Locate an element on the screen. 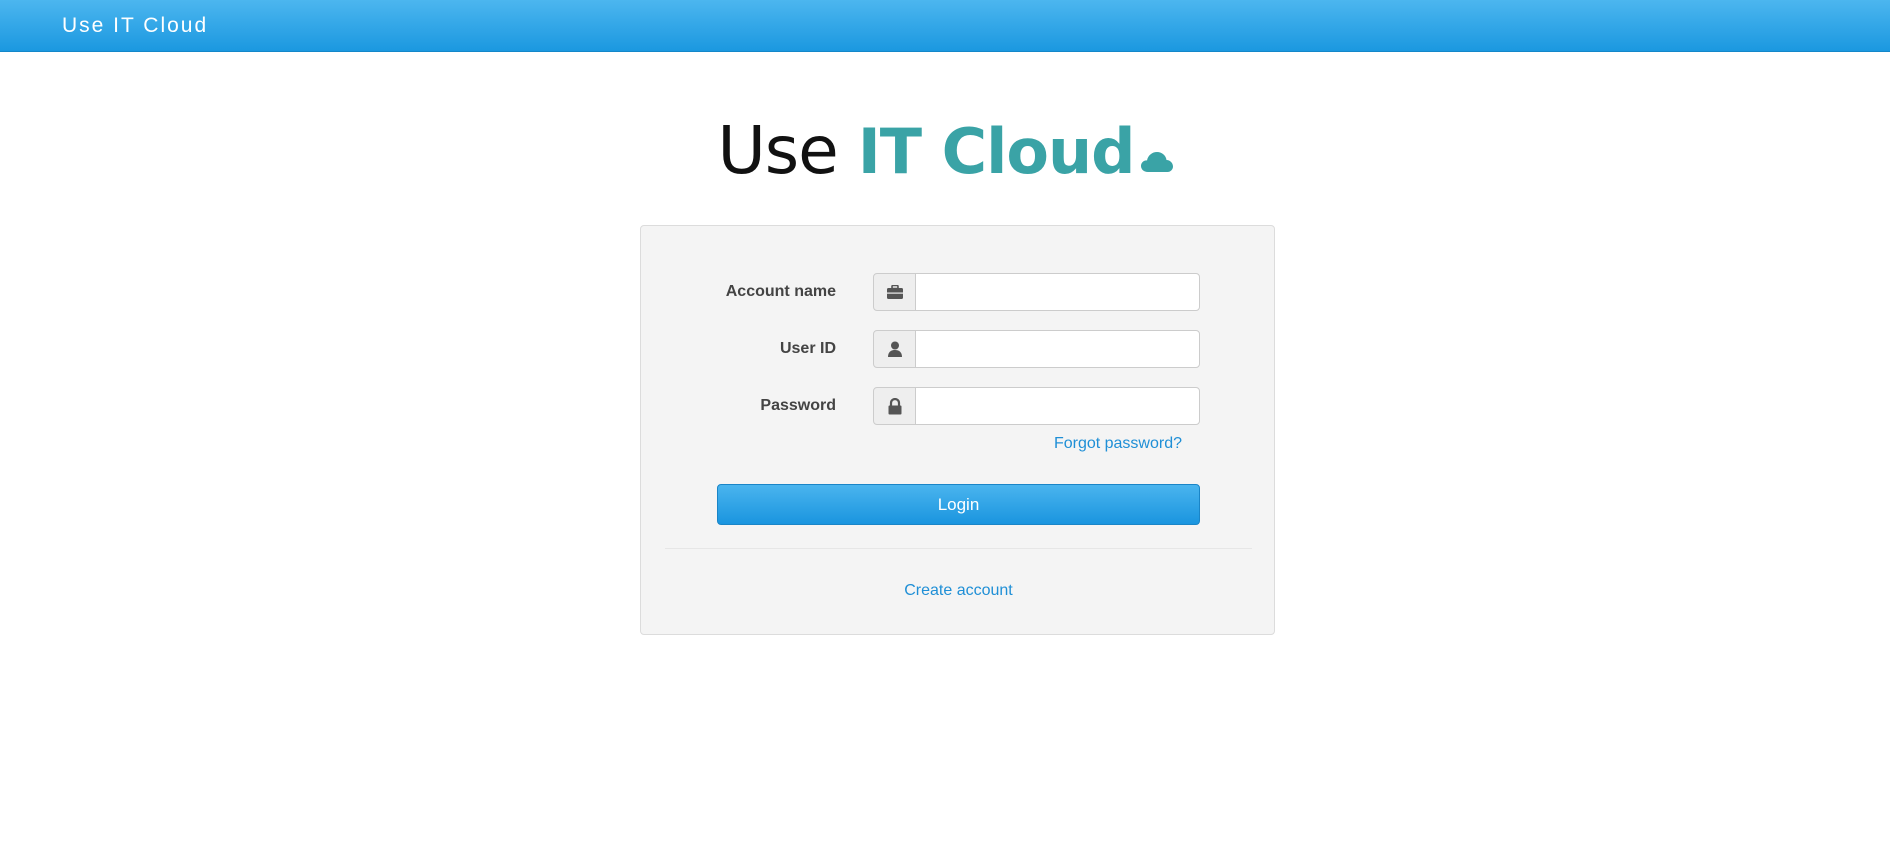  forgot-password-link: Forgot password? is located at coordinates (1118, 444).